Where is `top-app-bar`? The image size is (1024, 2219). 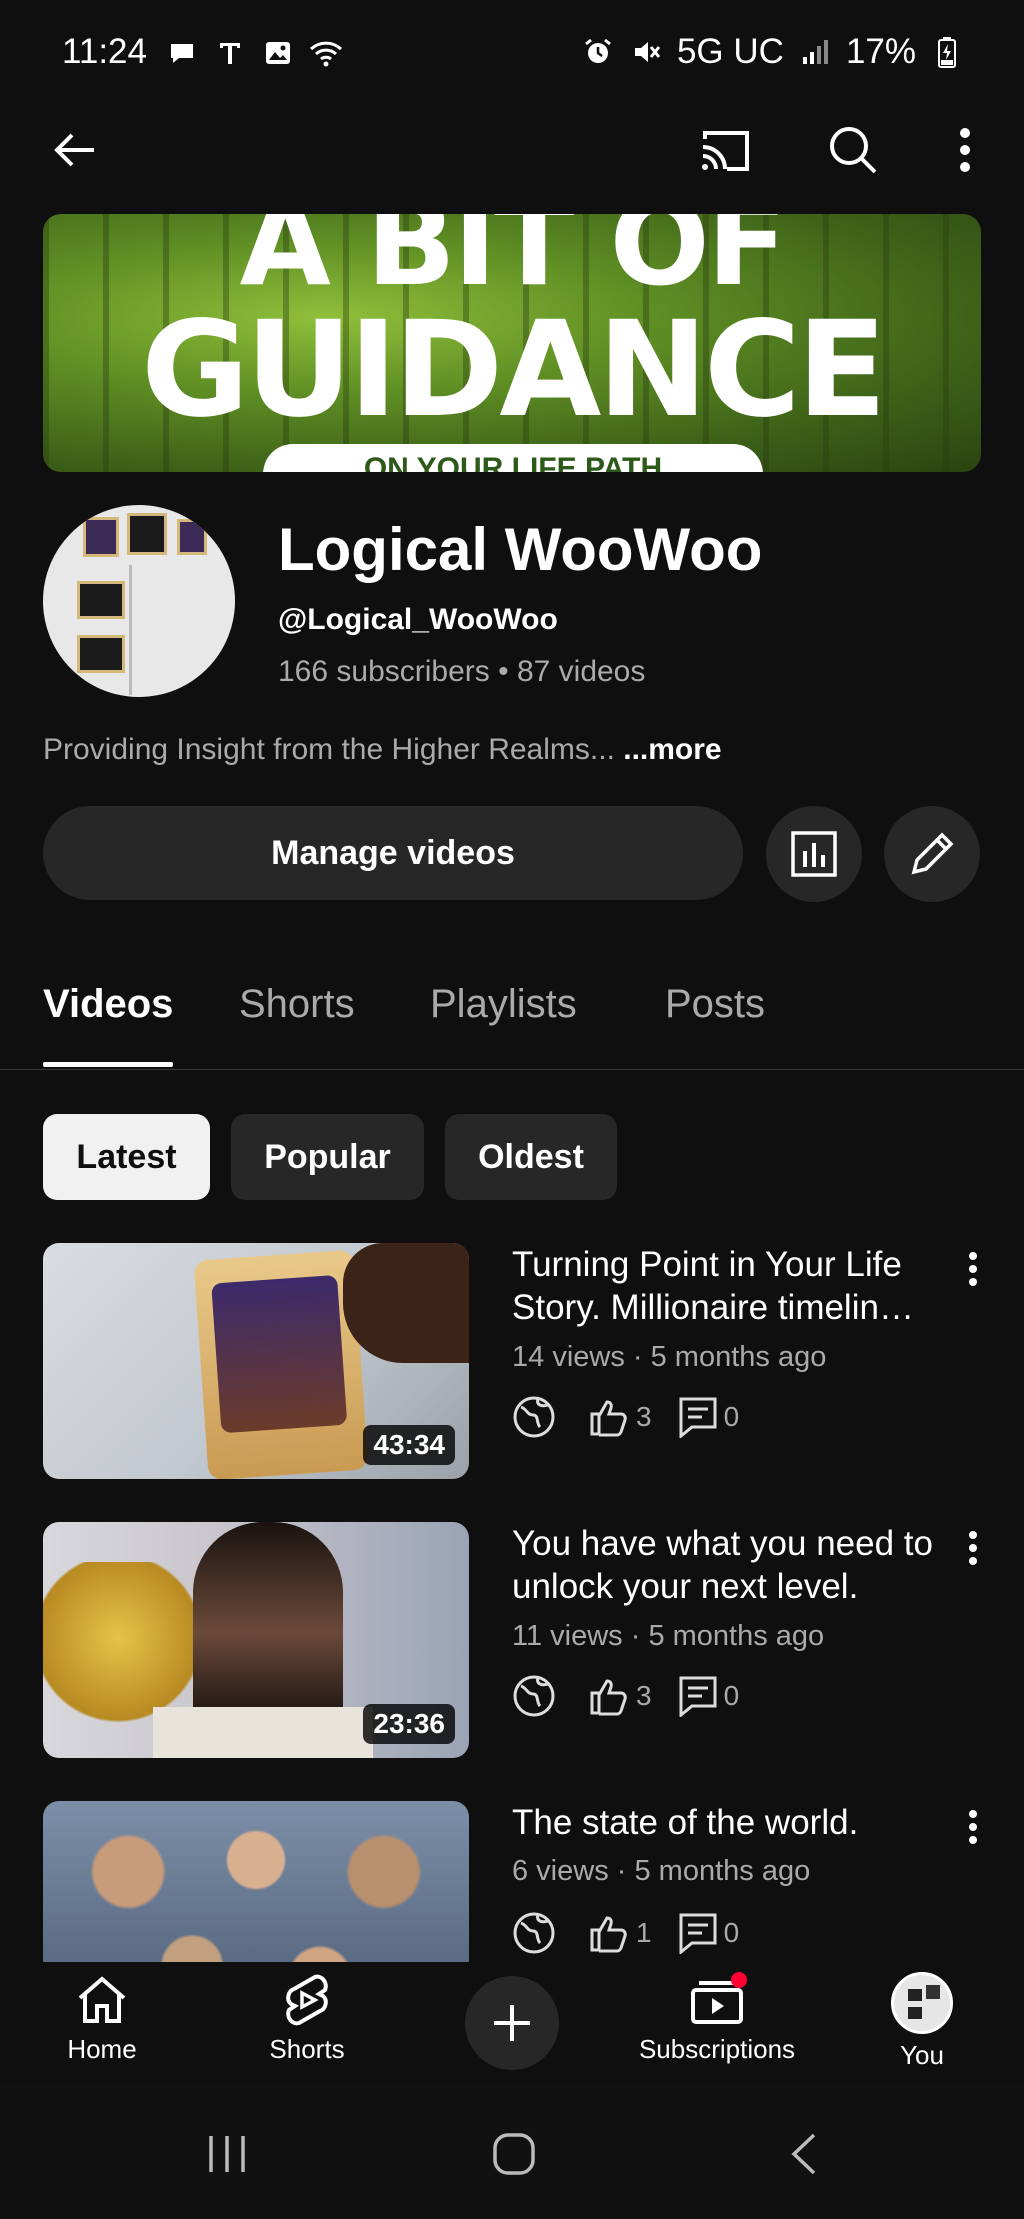
top-app-bar is located at coordinates (512, 155).